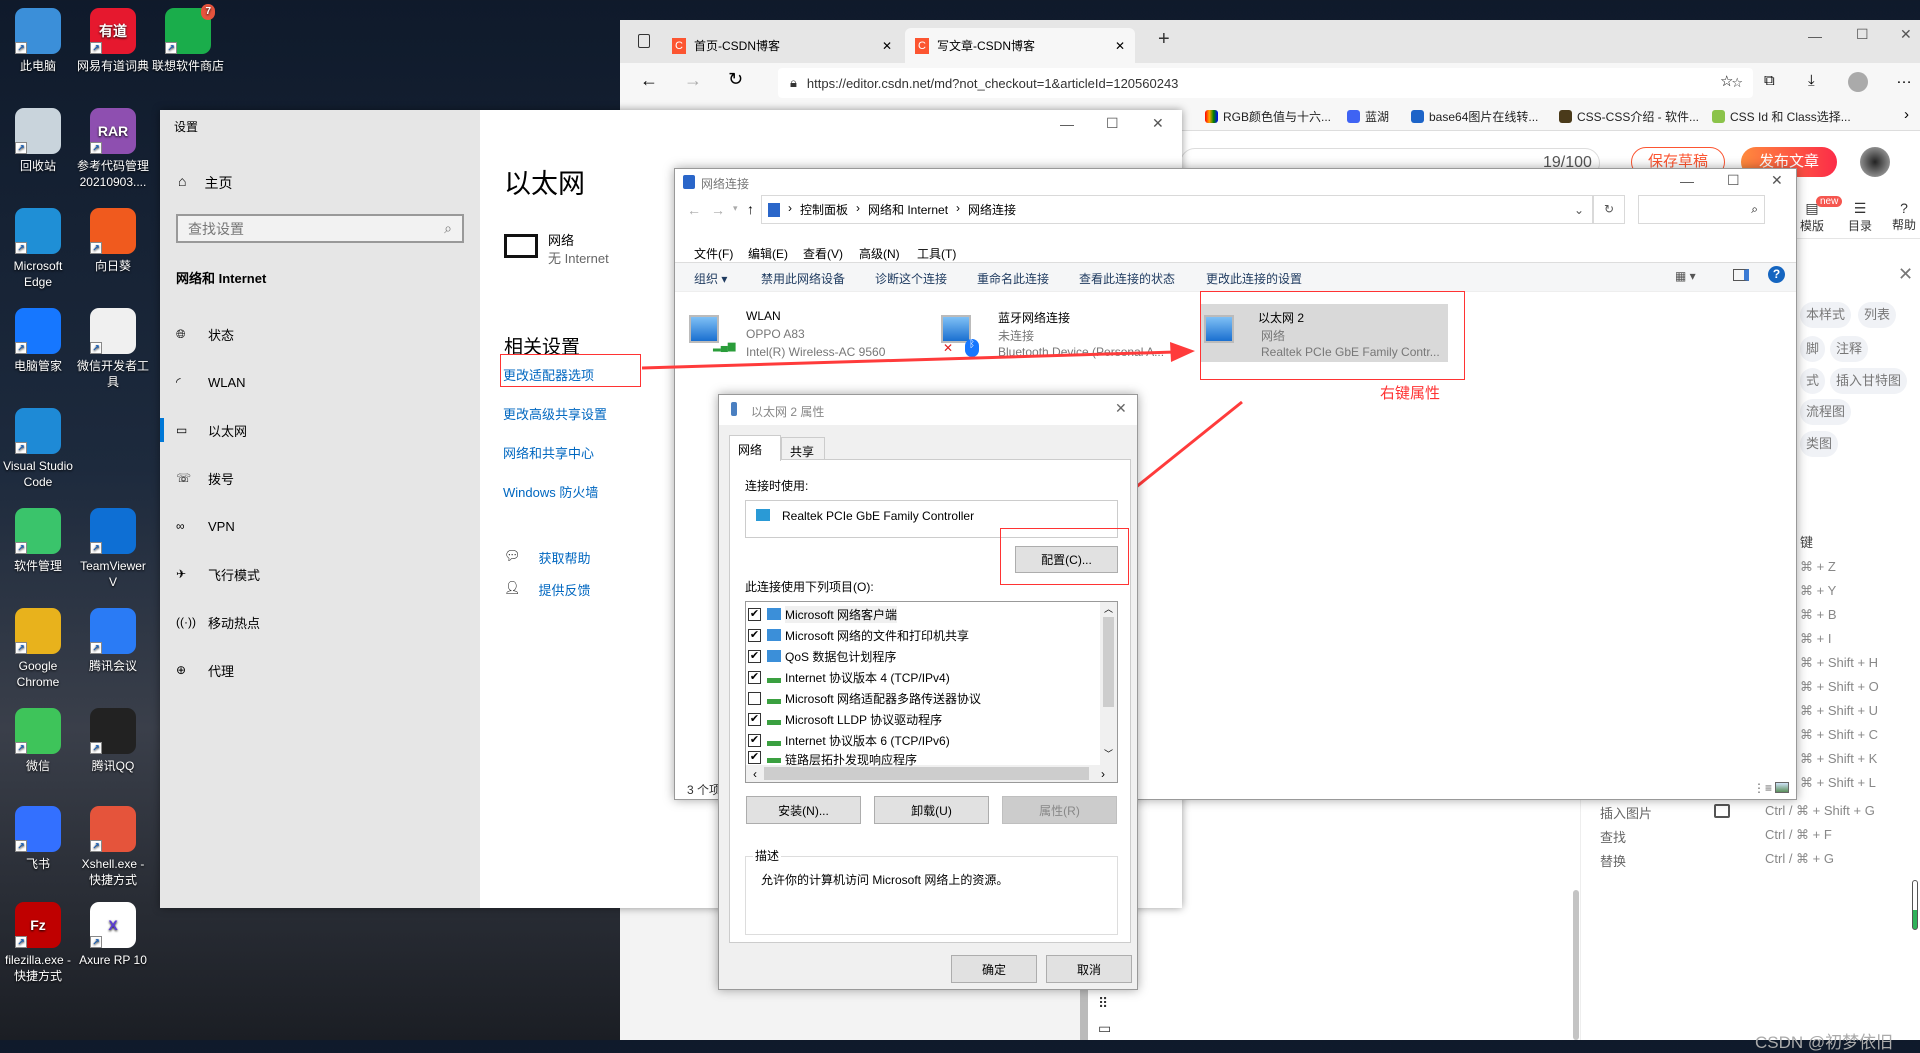 The image size is (1920, 1053). I want to click on scroll-right-icon: ›, so click(1103, 774).